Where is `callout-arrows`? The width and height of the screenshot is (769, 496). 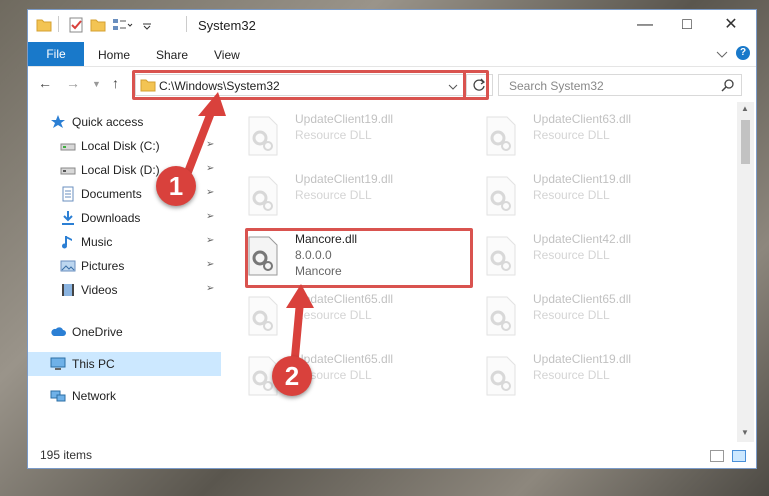
callout-arrows is located at coordinates (249, 232).